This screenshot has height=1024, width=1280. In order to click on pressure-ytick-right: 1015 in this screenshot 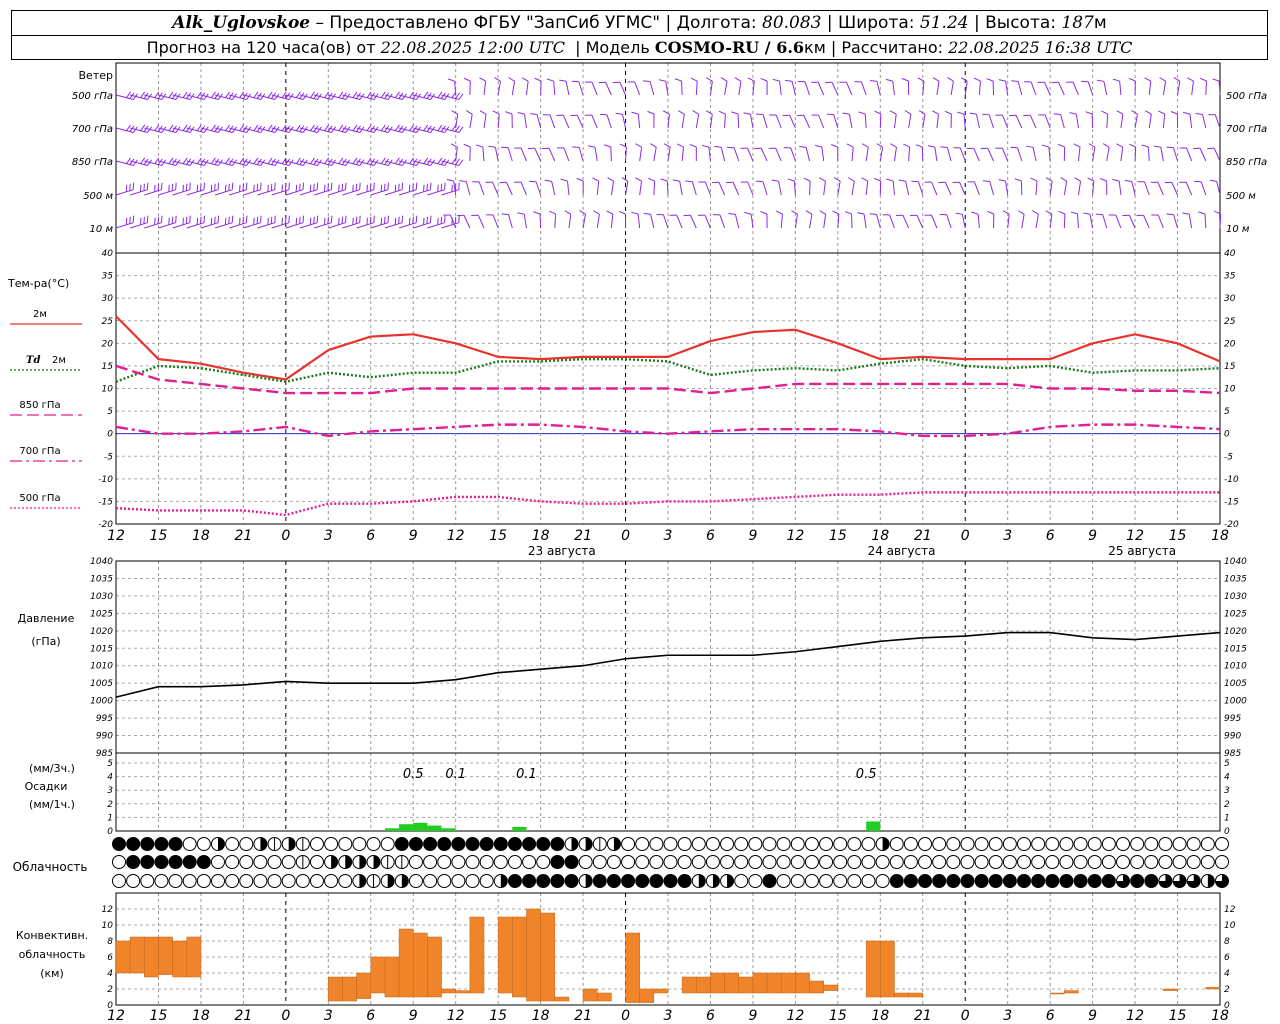, I will do `click(1235, 649)`.